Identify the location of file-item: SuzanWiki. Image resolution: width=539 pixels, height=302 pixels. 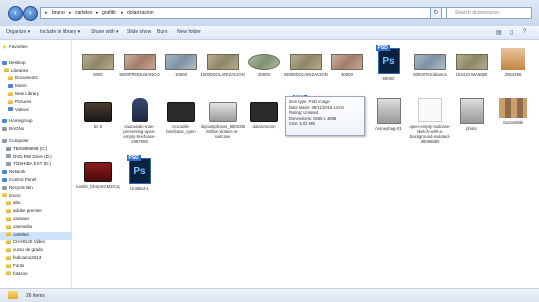
(513, 111).